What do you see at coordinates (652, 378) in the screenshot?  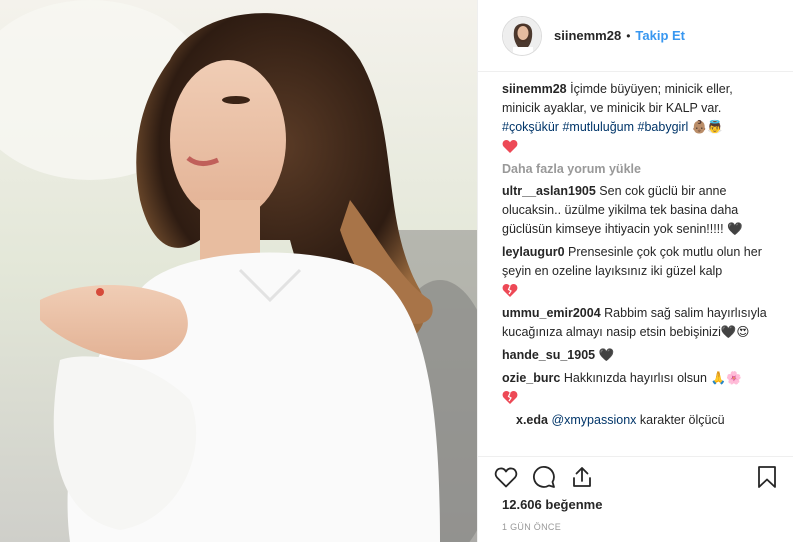 I see `comment-text: Hakkınızda hayırlısı olsun 🙏🌸` at bounding box center [652, 378].